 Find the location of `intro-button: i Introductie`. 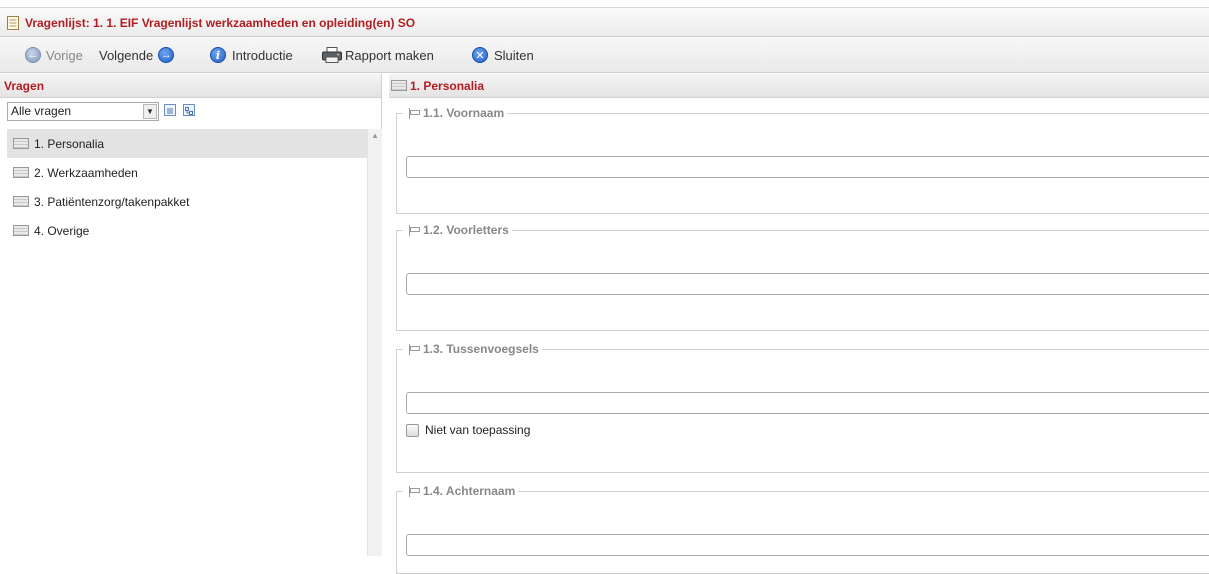

intro-button: i Introductie is located at coordinates (251, 55).